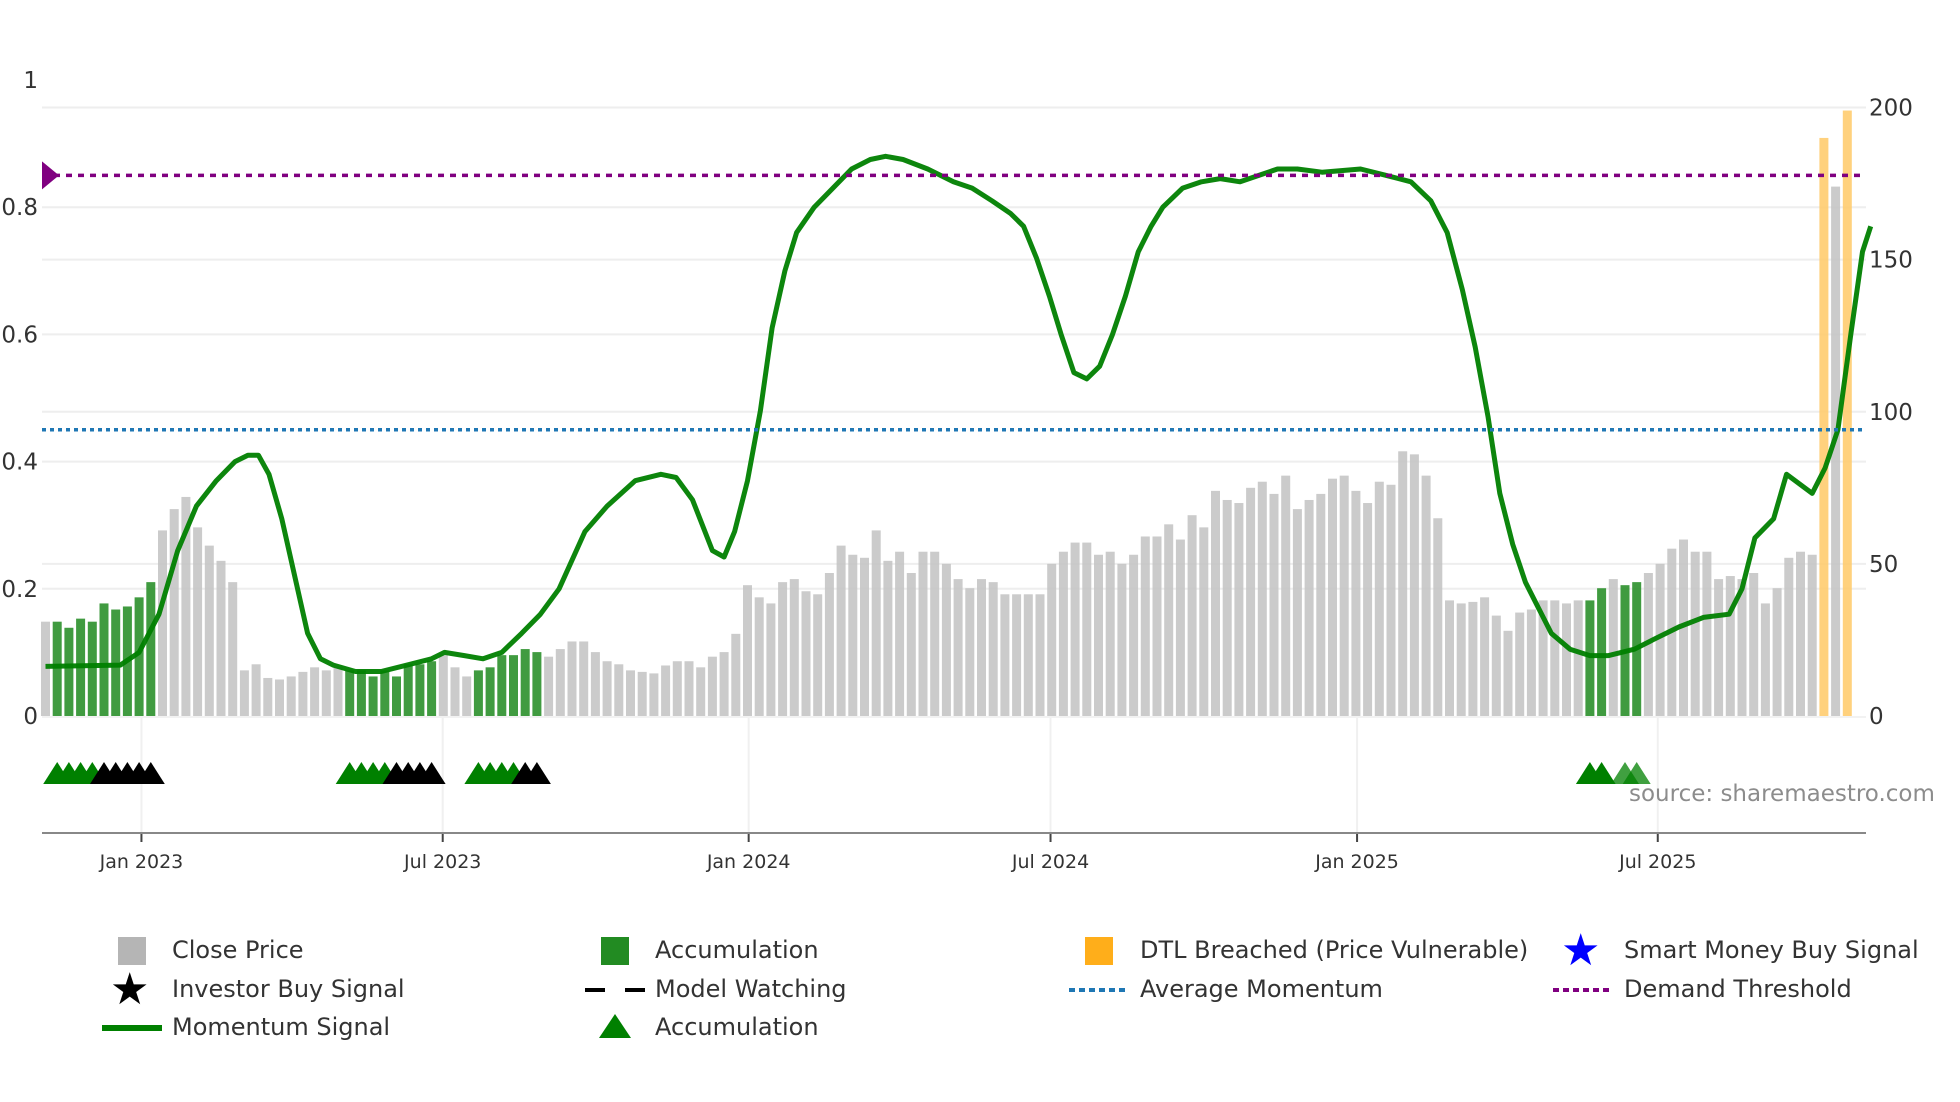 This screenshot has width=1960, height=1102. What do you see at coordinates (1050, 862) in the screenshot?
I see `x-tick-label: Jul 2024` at bounding box center [1050, 862].